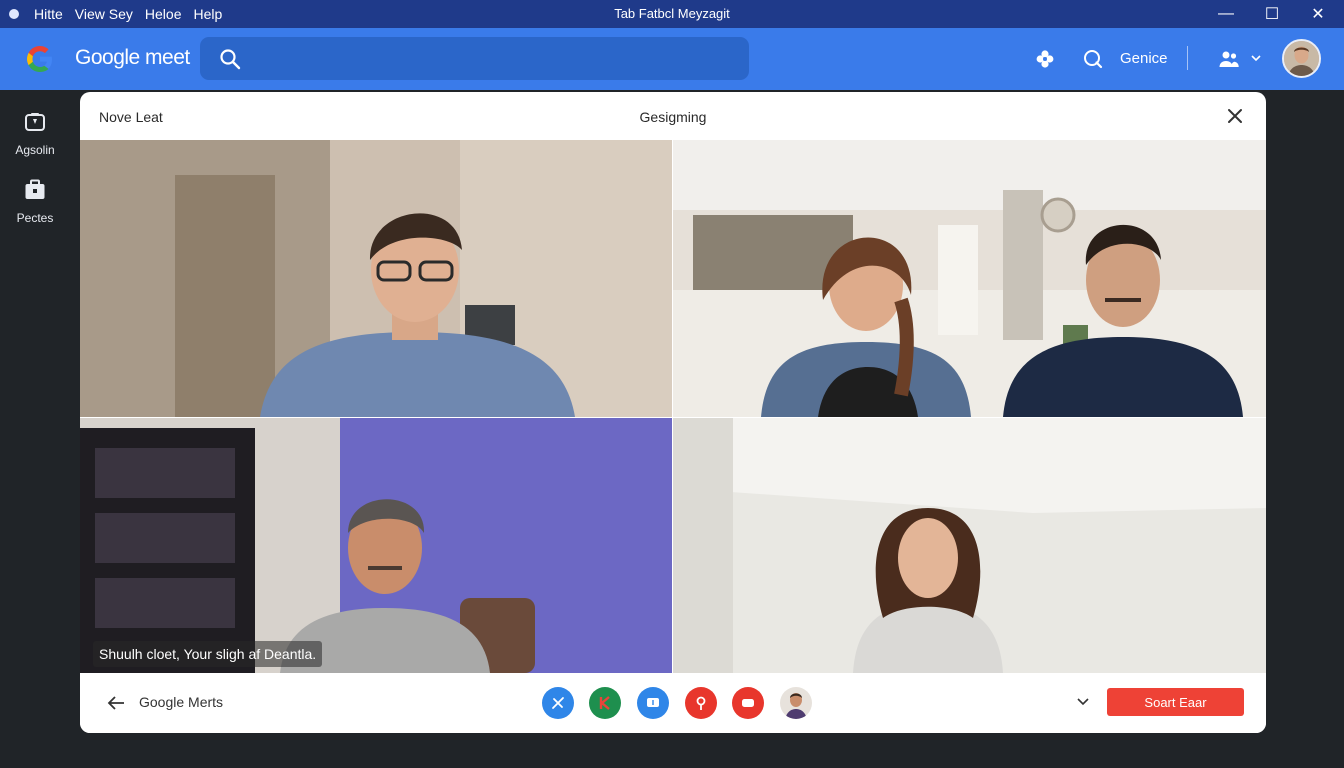 This screenshot has width=1344, height=768. I want to click on chat-button, so click(653, 703).